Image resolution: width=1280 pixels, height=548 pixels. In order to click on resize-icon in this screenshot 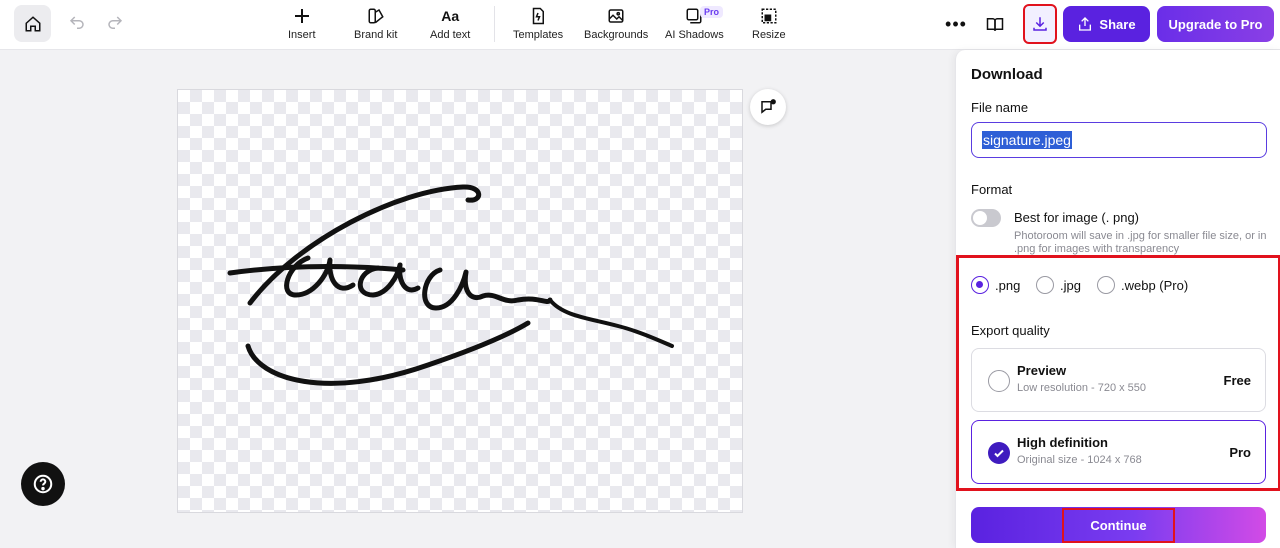, I will do `click(769, 16)`.